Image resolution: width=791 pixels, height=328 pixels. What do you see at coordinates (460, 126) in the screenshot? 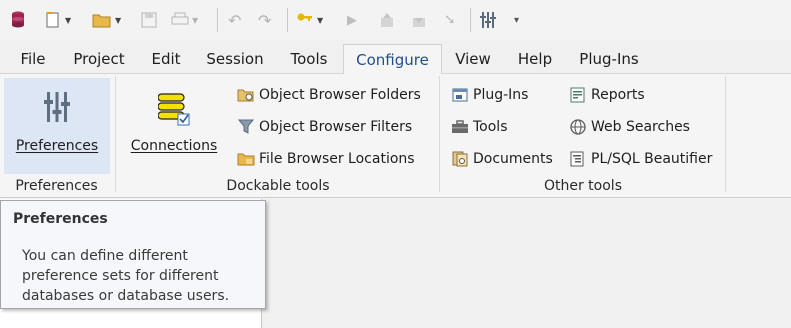
I see `toolbox-icon` at bounding box center [460, 126].